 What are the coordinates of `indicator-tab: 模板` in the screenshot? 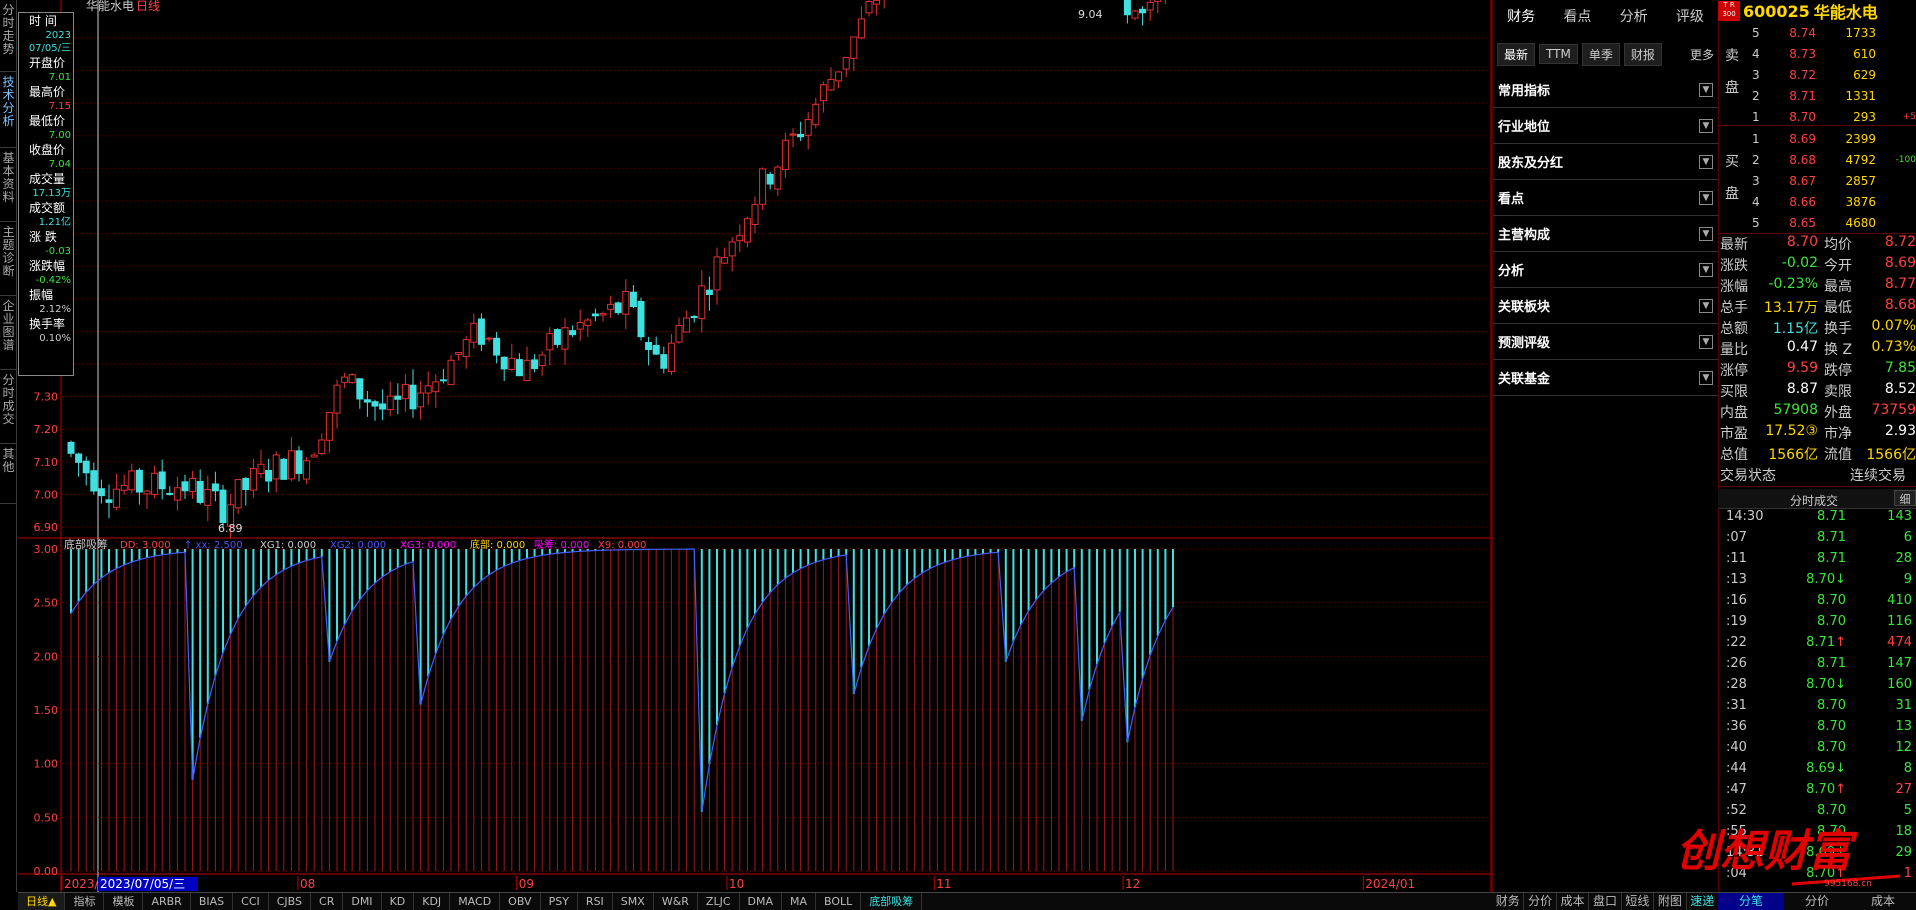 It's located at (124, 901).